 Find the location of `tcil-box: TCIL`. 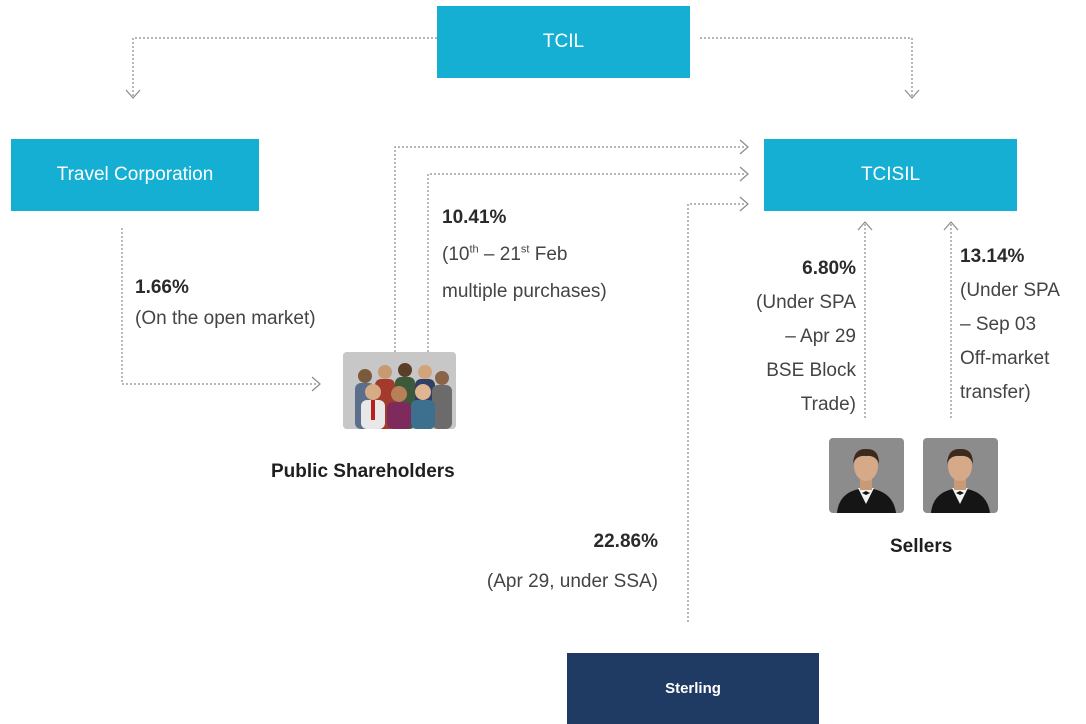

tcil-box: TCIL is located at coordinates (563, 42).